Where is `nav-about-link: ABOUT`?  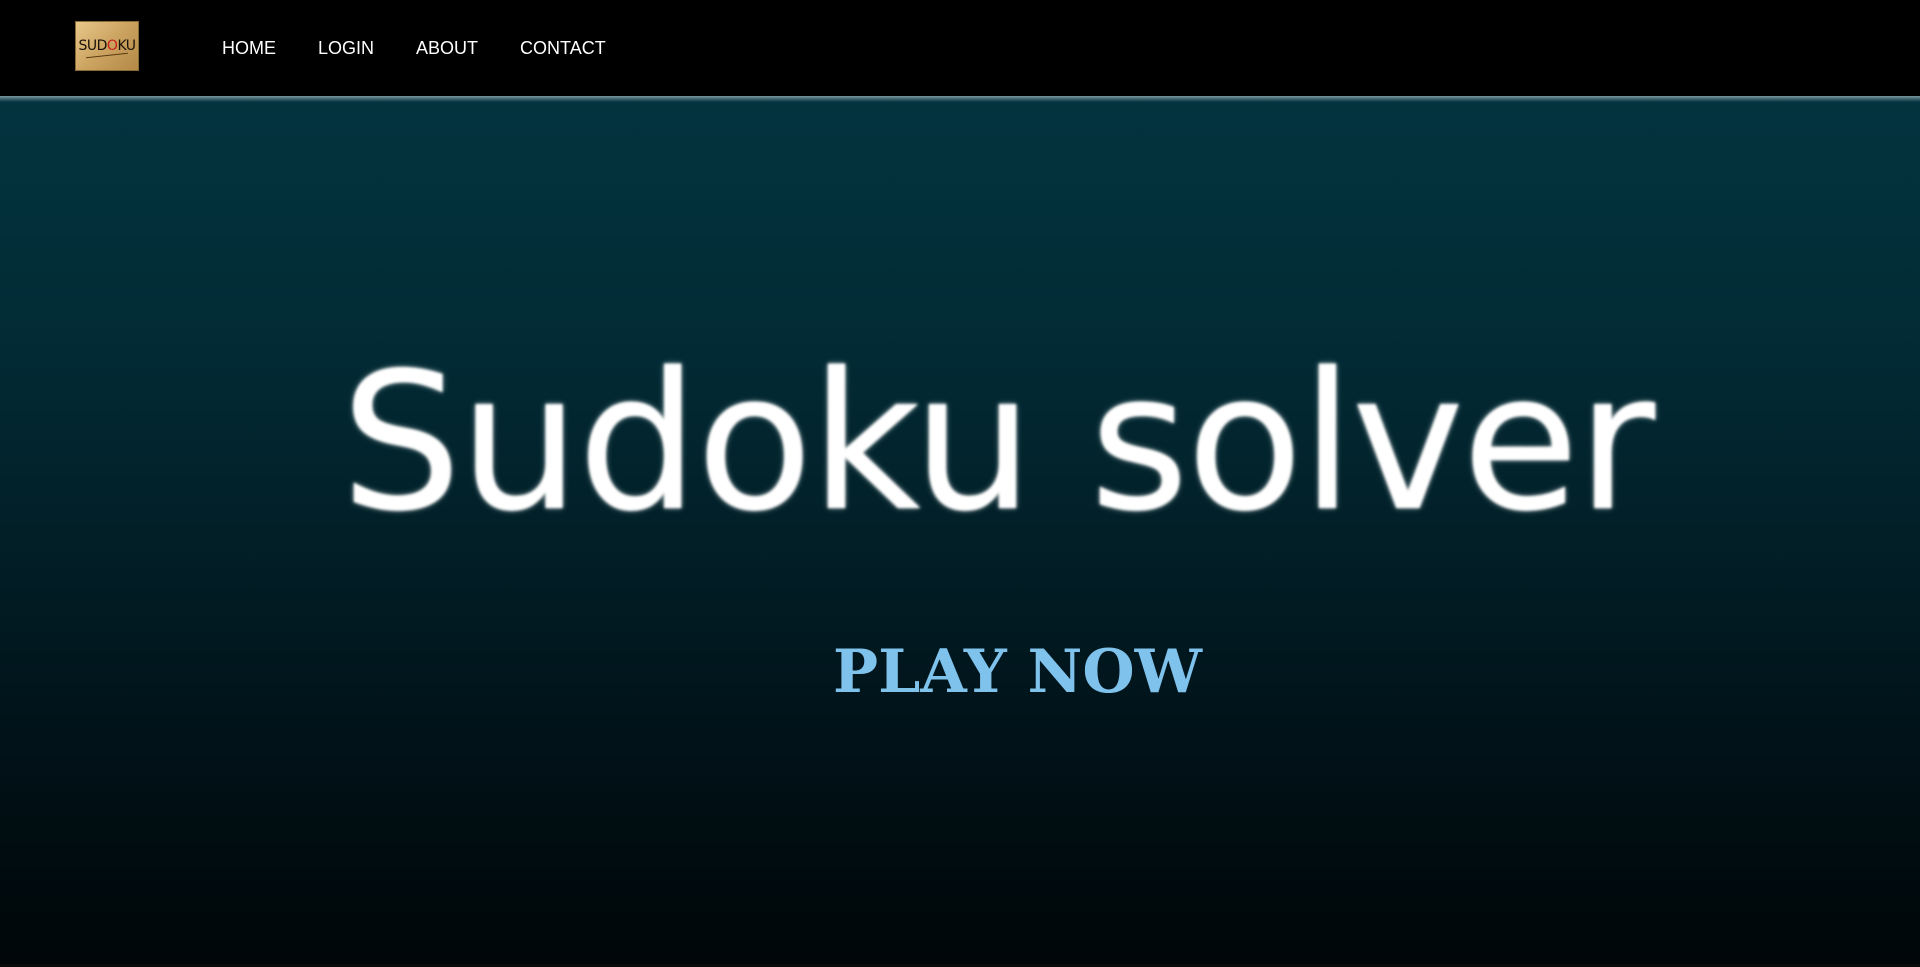 nav-about-link: ABOUT is located at coordinates (447, 48).